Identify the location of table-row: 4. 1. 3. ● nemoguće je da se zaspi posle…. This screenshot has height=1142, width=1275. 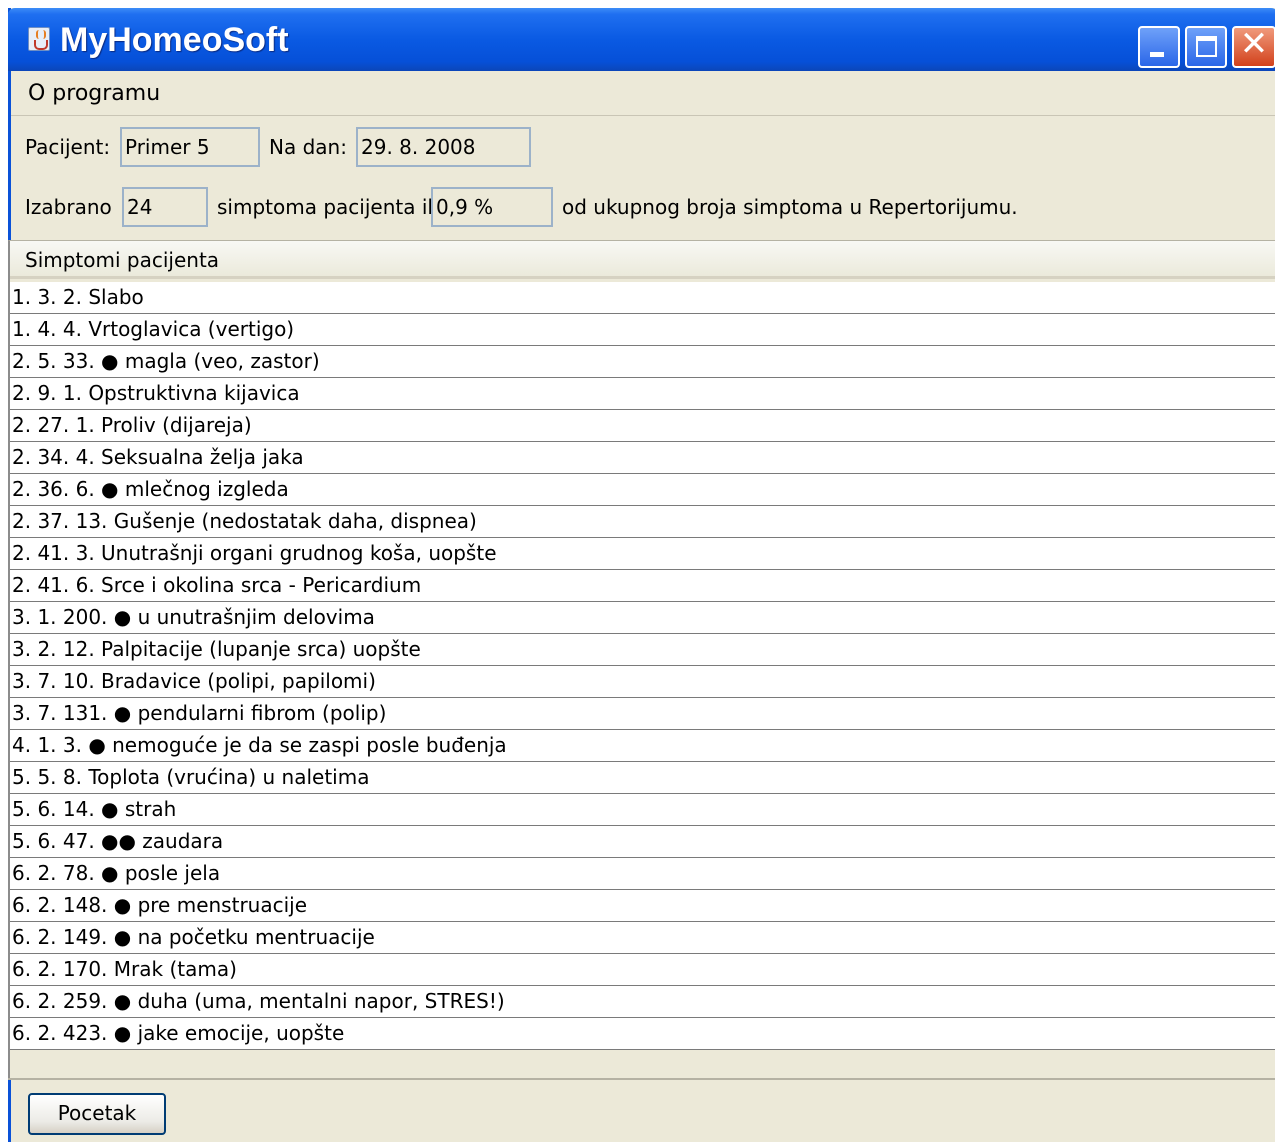
(642, 746).